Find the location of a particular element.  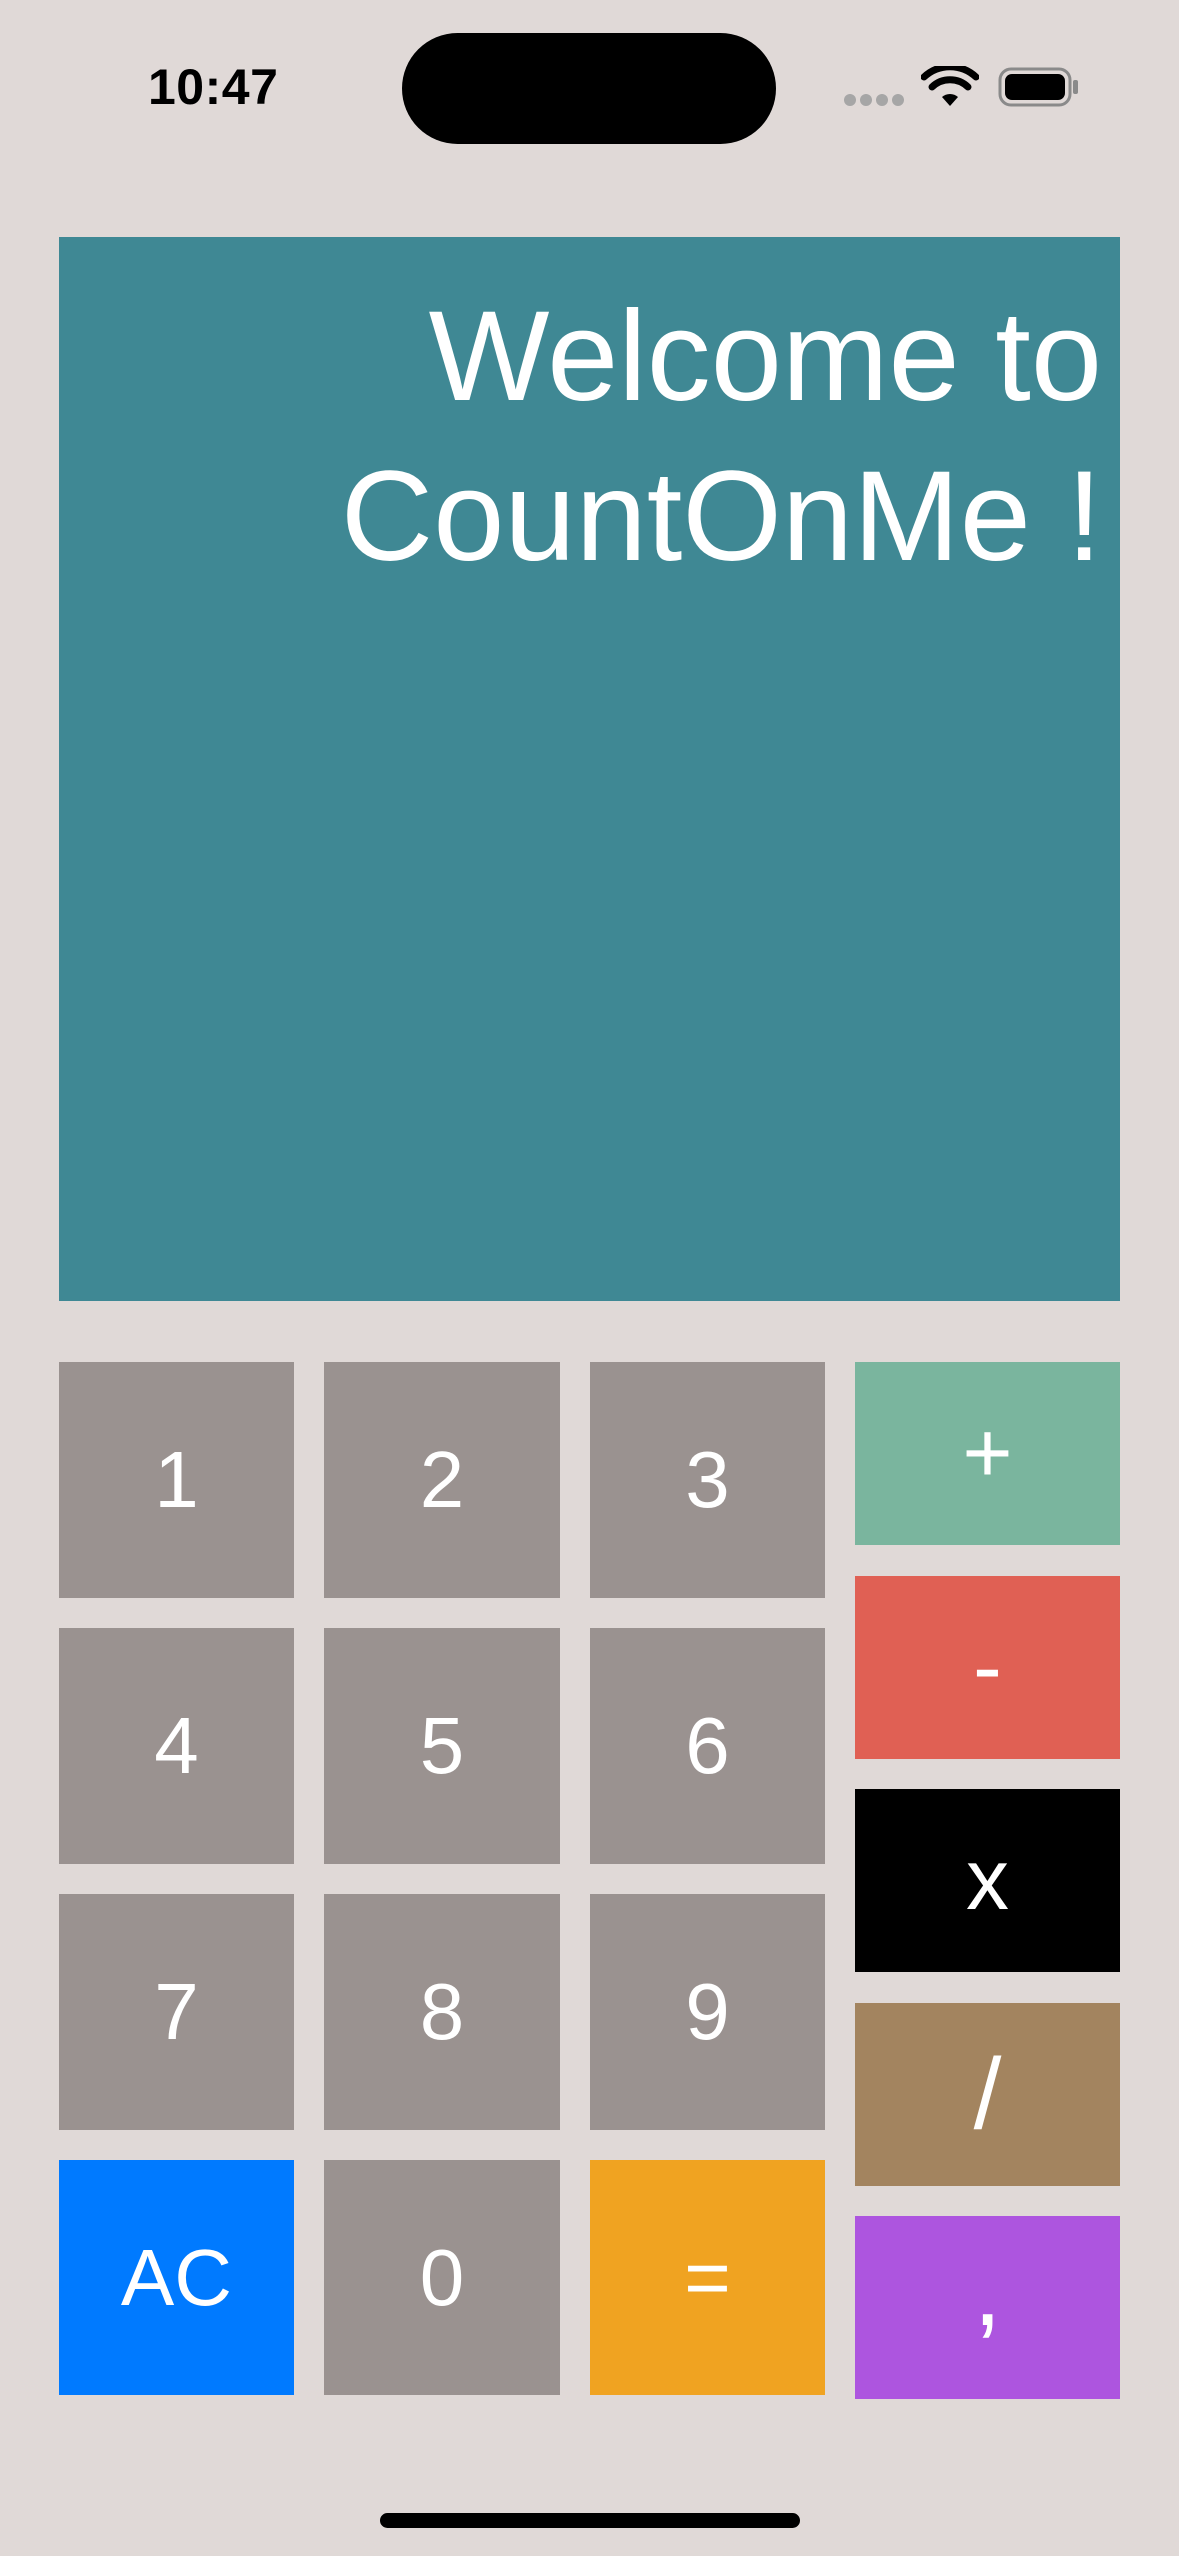

clear-button: AC is located at coordinates (176, 2277).